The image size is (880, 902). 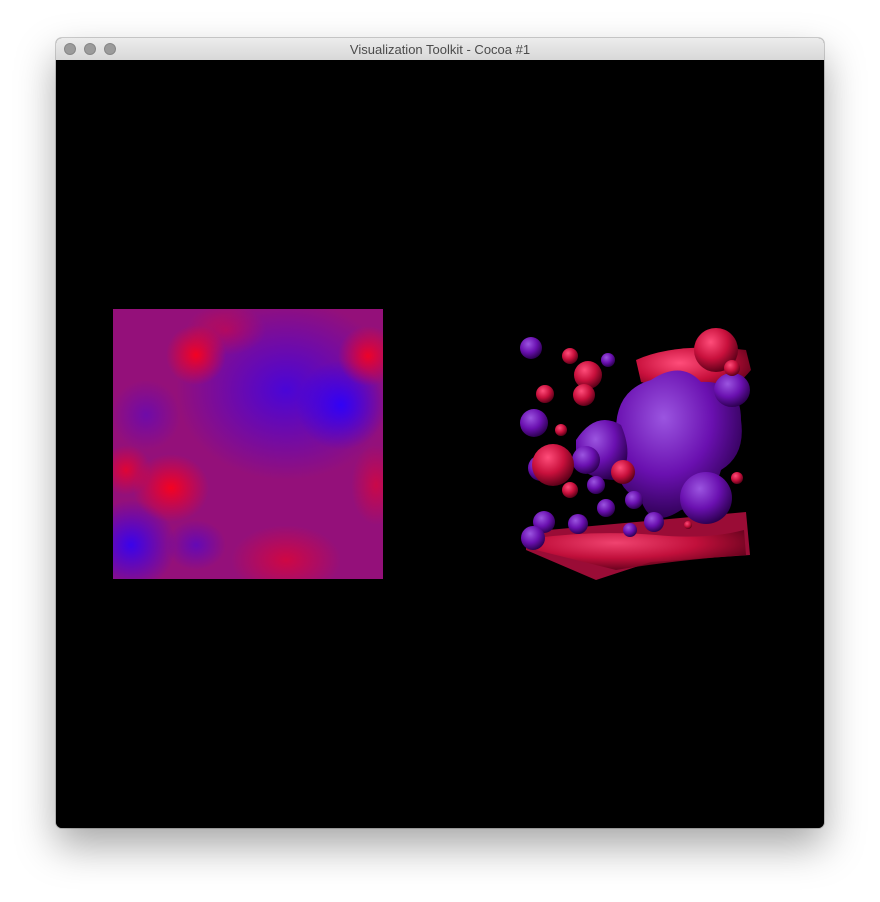 I want to click on isosurface-blobs, so click(x=635, y=454).